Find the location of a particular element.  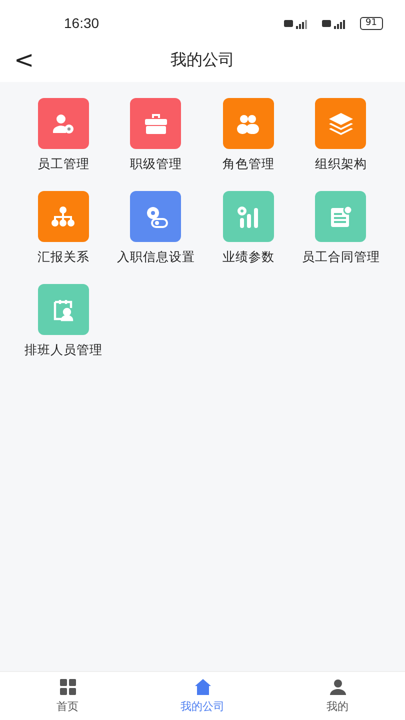

grid-icon is located at coordinates (68, 686).